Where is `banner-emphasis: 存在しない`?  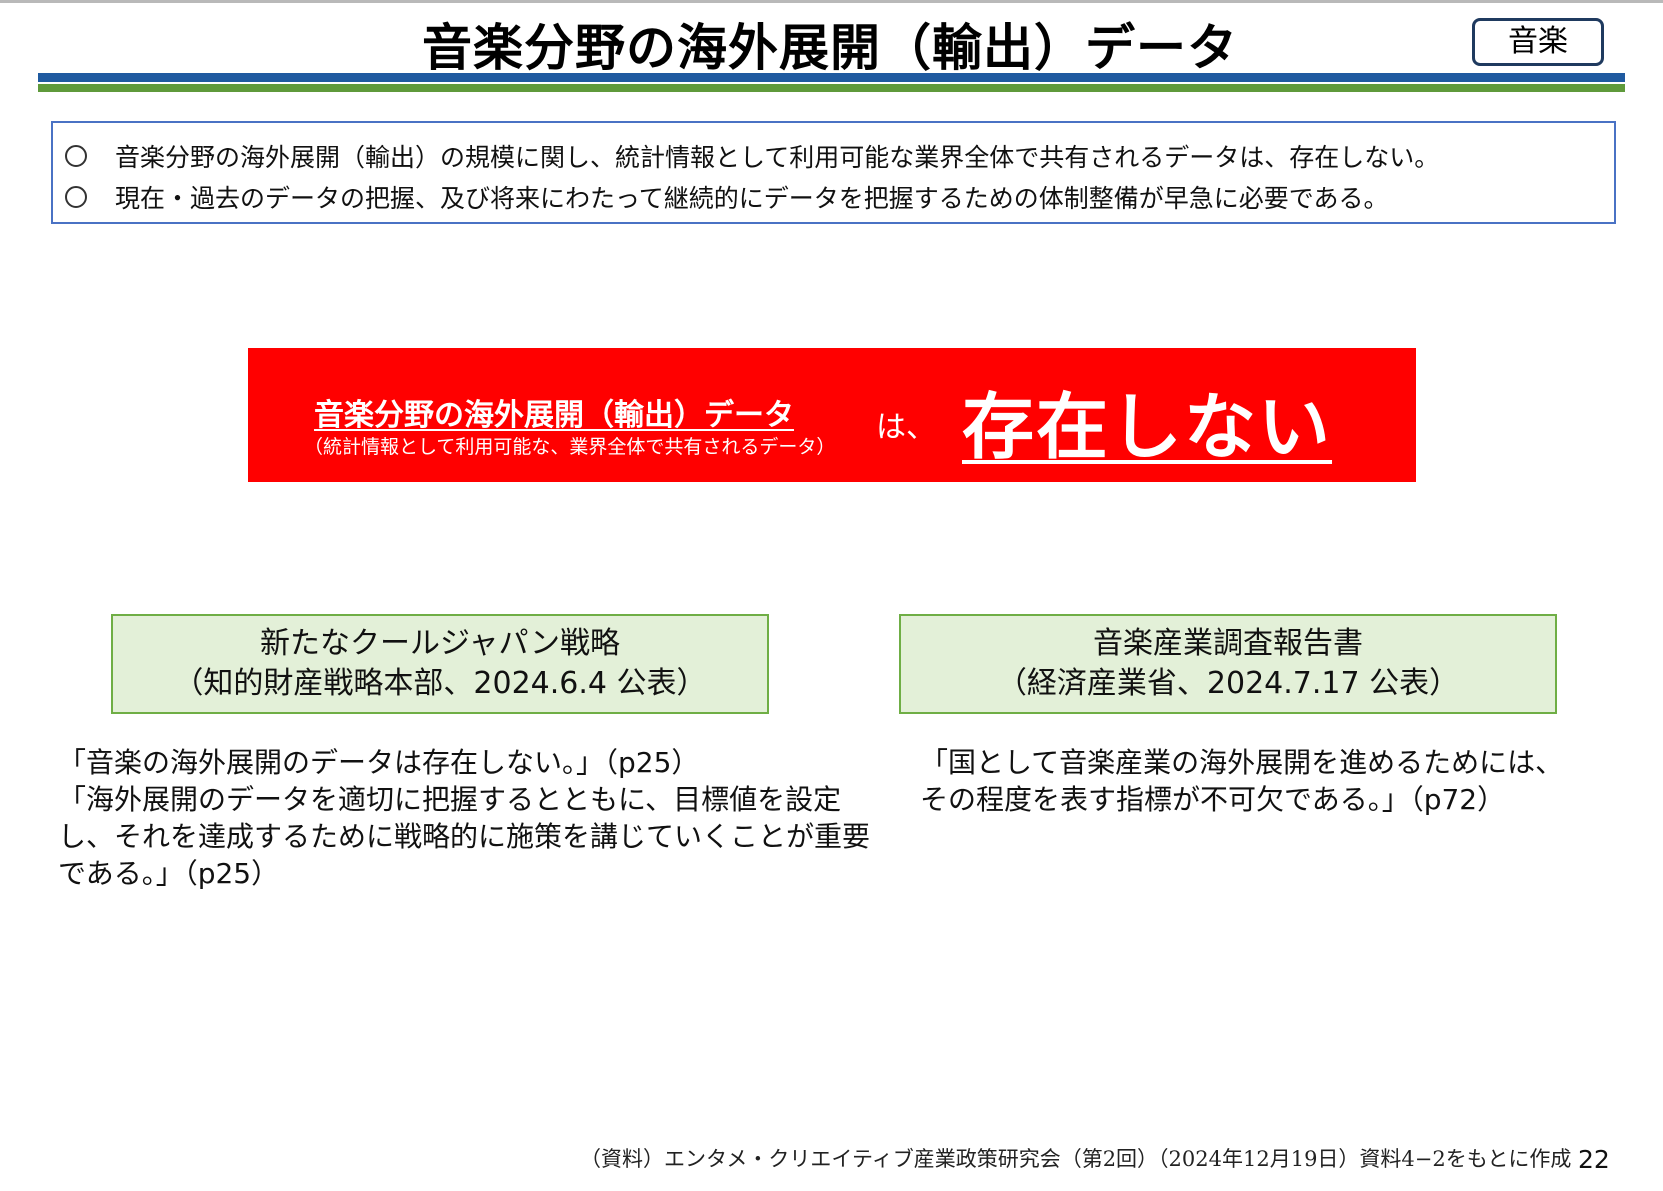
banner-emphasis: 存在しない is located at coordinates (1147, 427).